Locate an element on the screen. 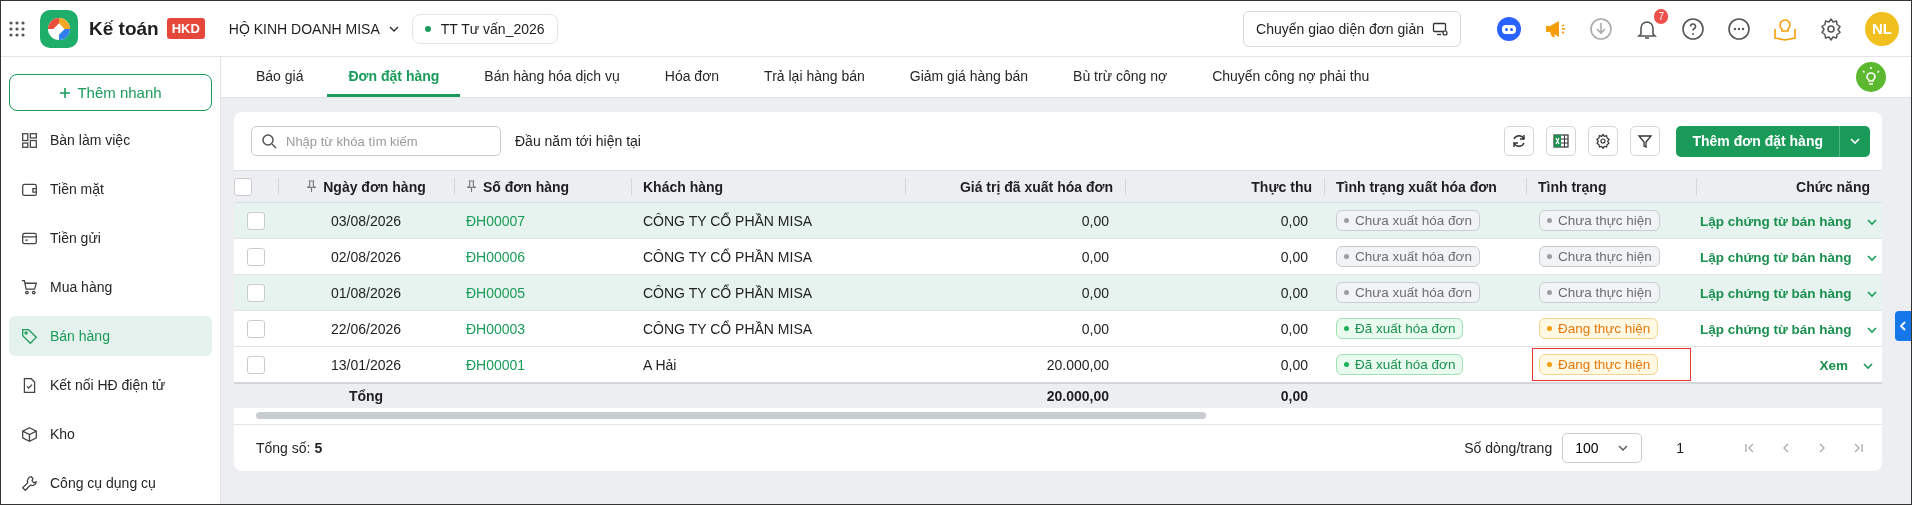 This screenshot has width=1912, height=505. robot-icon is located at coordinates (1509, 28).